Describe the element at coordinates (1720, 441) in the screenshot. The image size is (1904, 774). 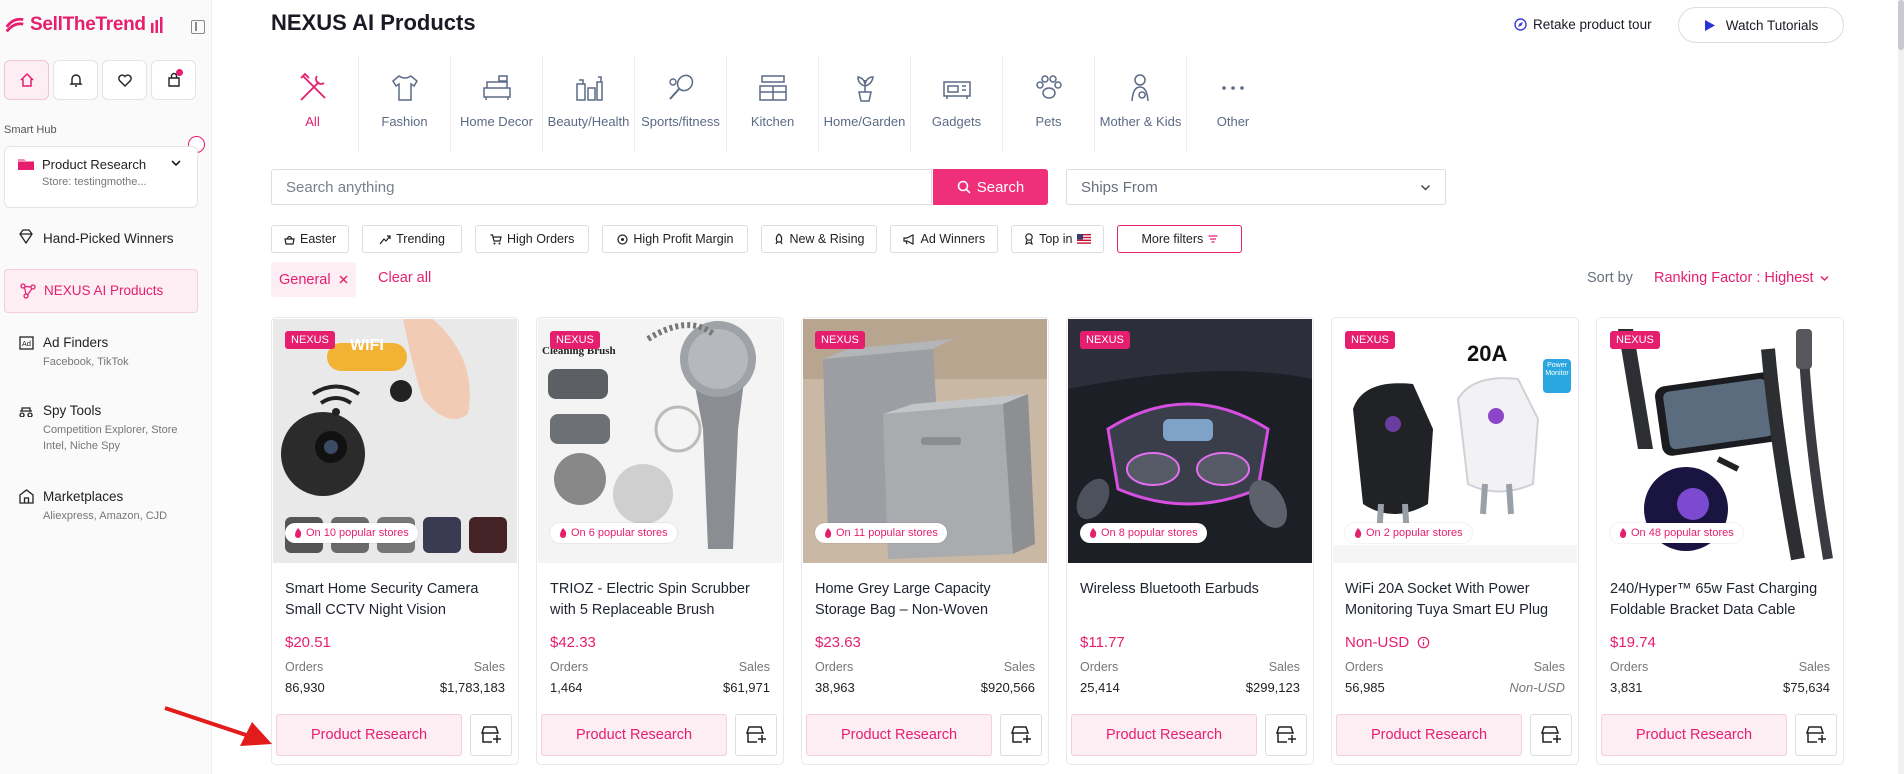
I see `product-image: NEXUS On 48 popular stores` at that location.